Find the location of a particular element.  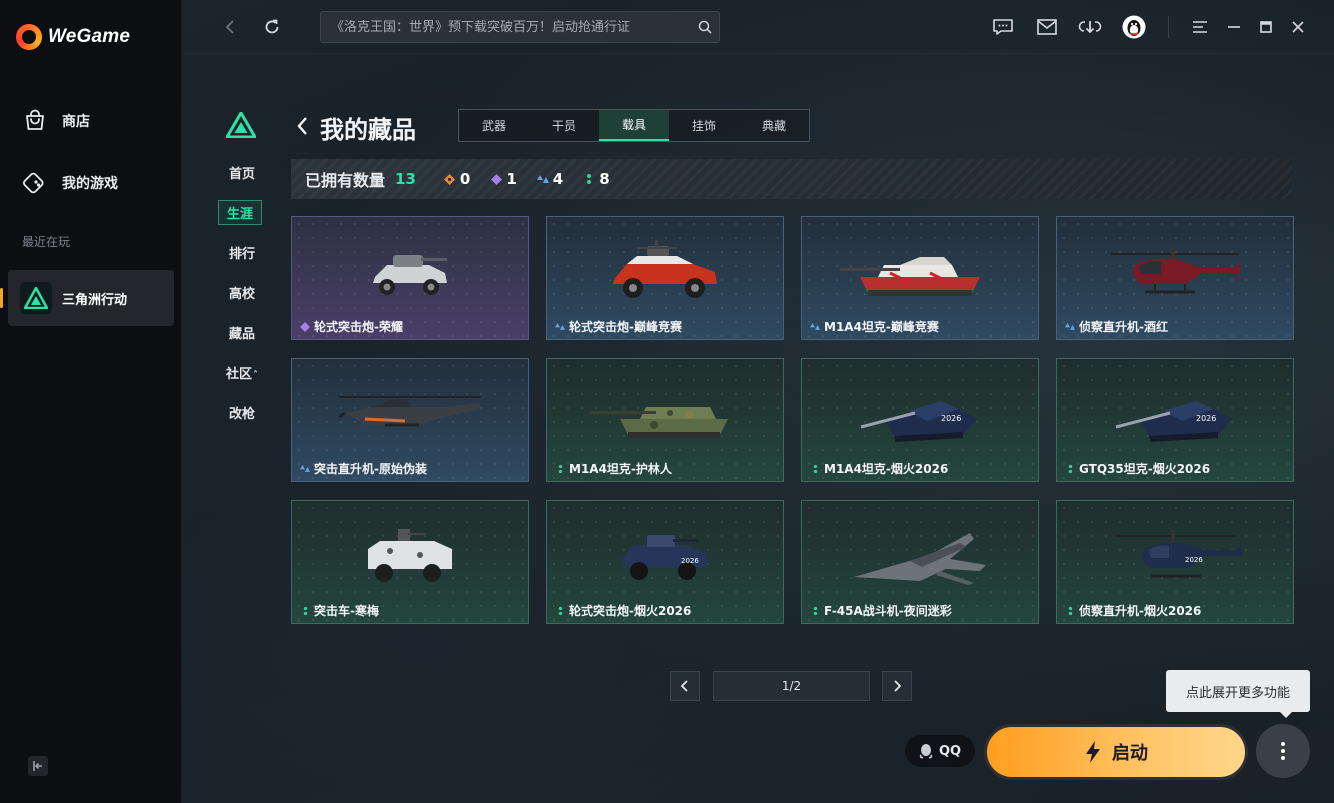

collection-tabs: 武器 干员 载具 挂饰 典藏 is located at coordinates (634, 125).